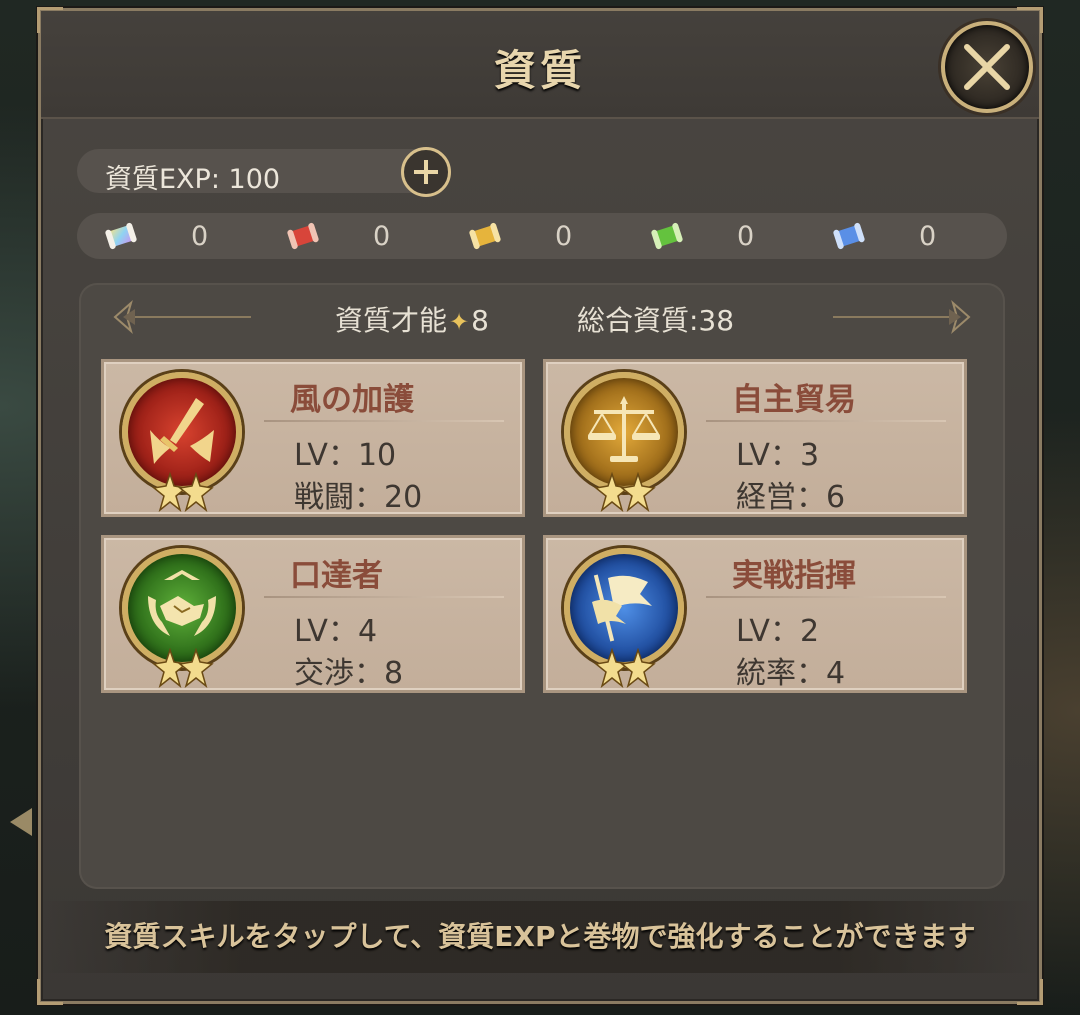 This screenshot has height=1015, width=1080. I want to click on skill-name: 実戦指揮, so click(794, 576).